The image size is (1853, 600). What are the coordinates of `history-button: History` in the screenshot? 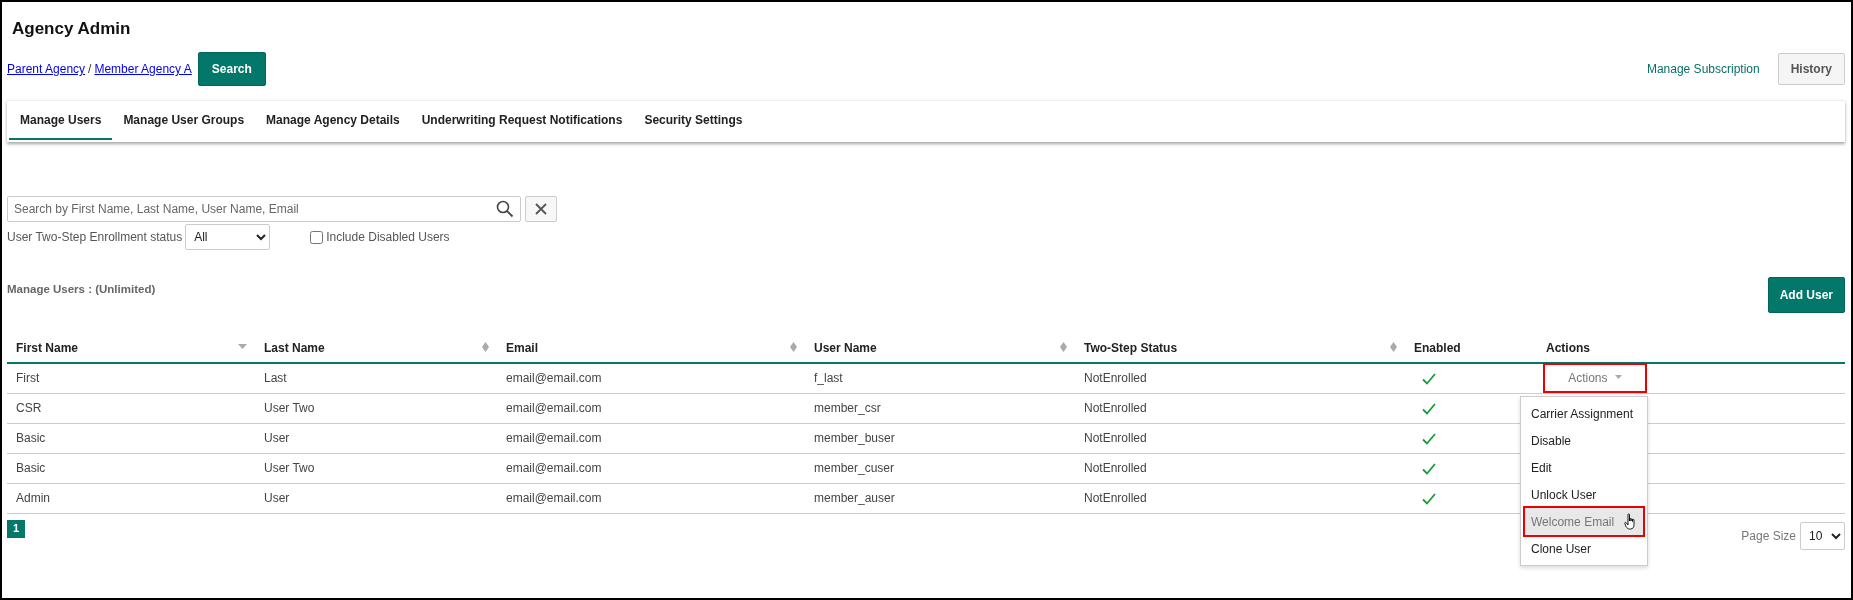 It's located at (1811, 69).